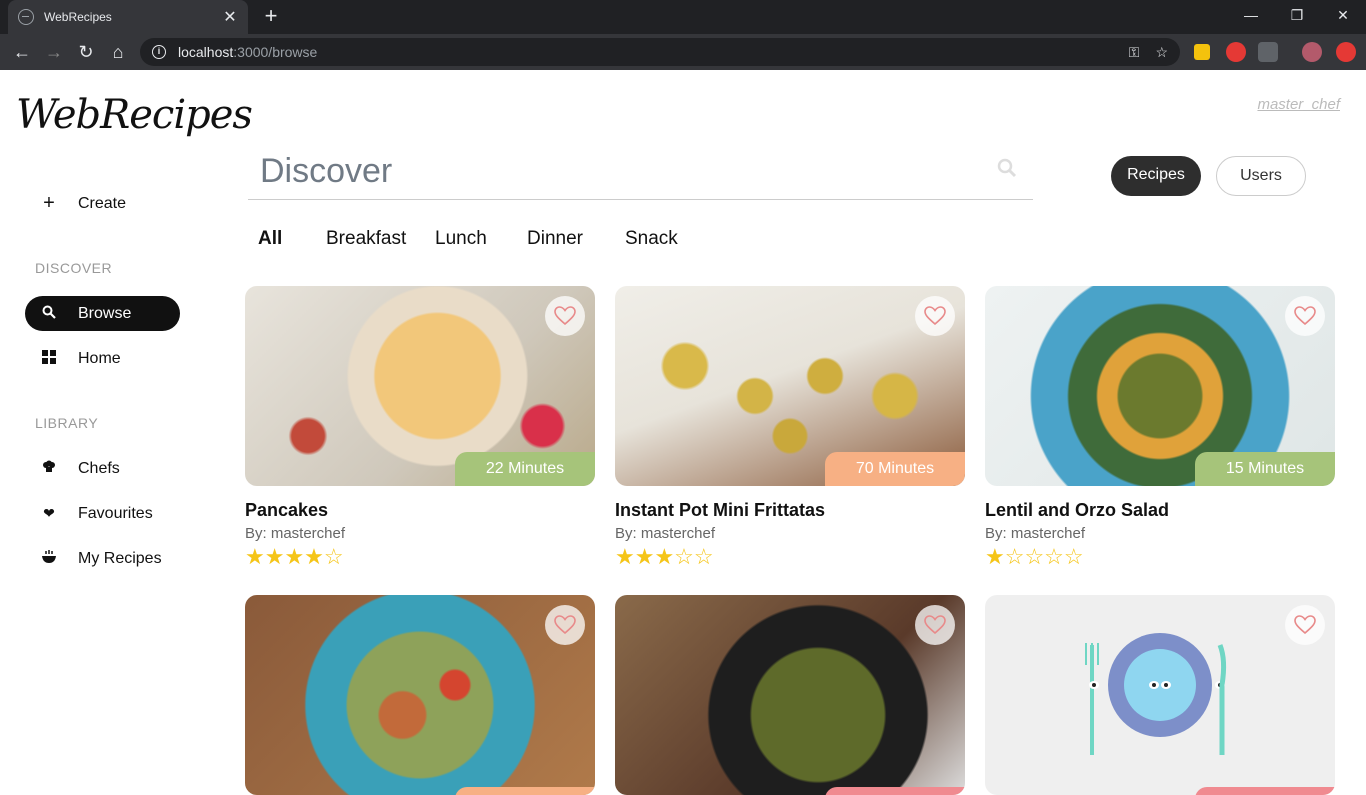 Image resolution: width=1366 pixels, height=795 pixels. What do you see at coordinates (608, 171) in the screenshot?
I see `search-input` at bounding box center [608, 171].